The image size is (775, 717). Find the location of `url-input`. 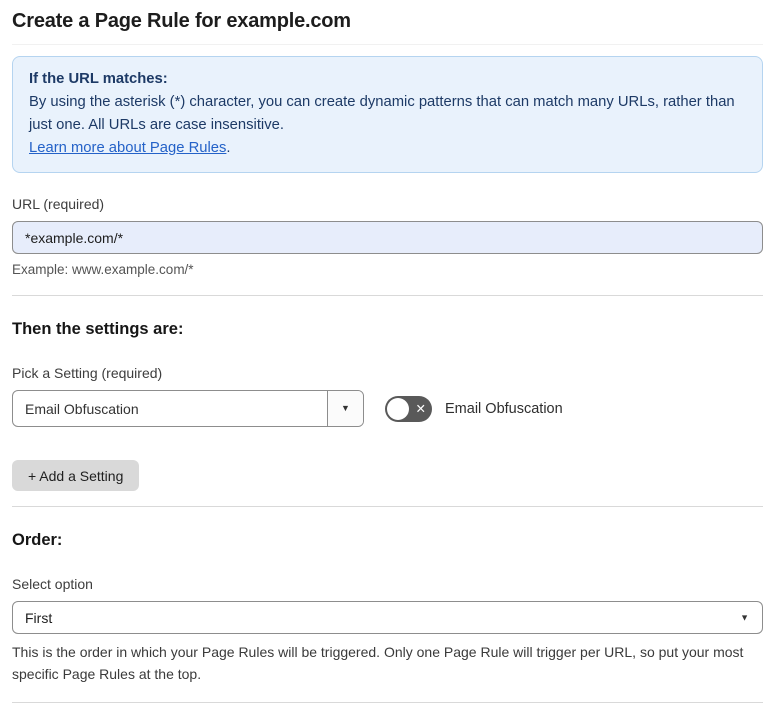

url-input is located at coordinates (387, 237).